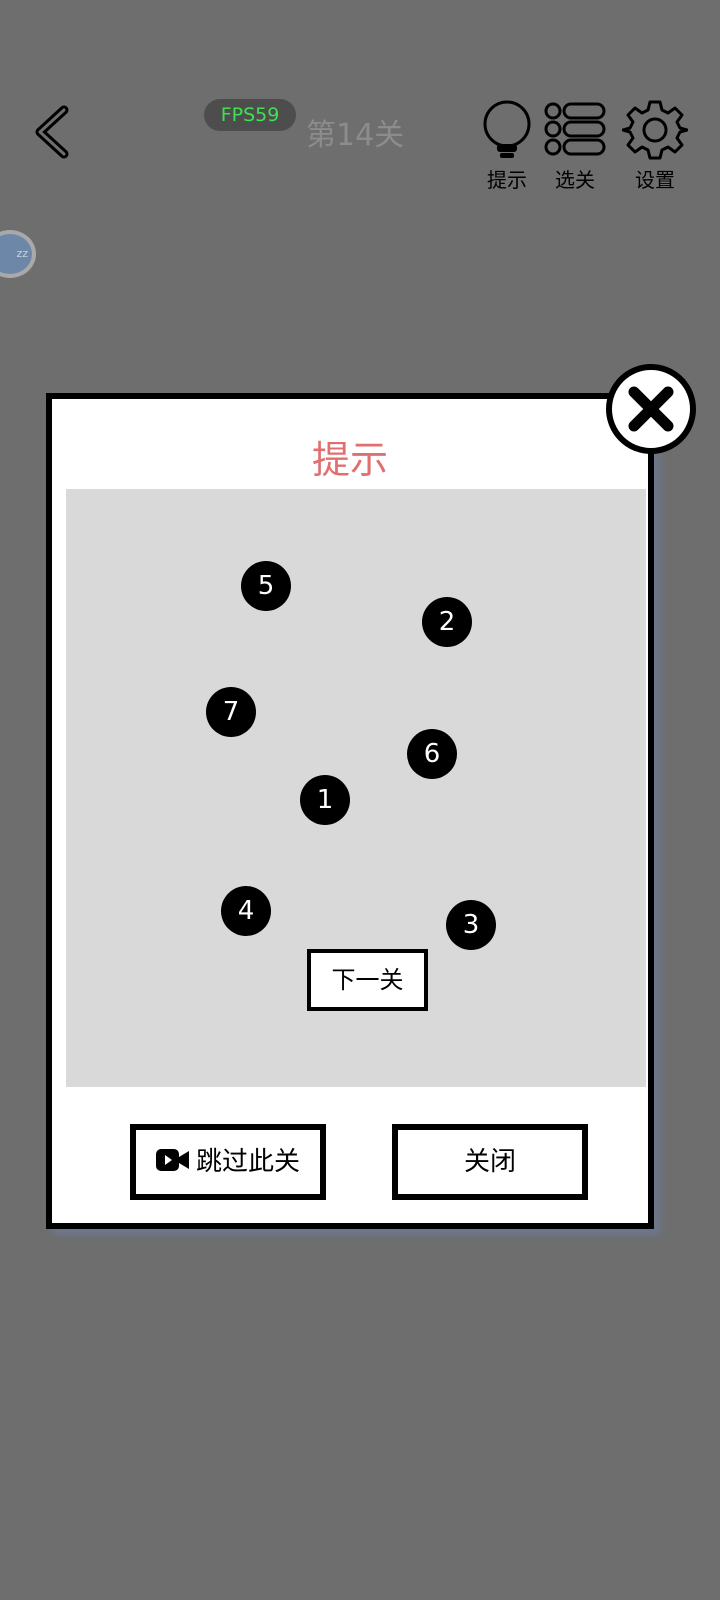  I want to click on close-x-button, so click(651, 409).